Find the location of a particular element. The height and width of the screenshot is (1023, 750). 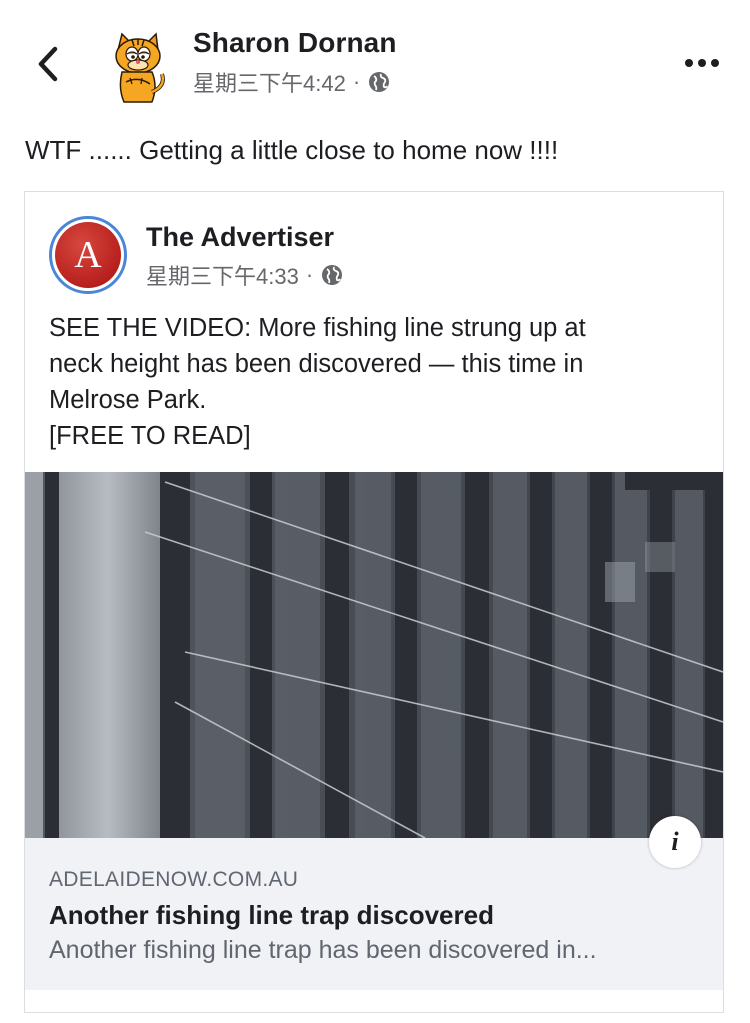

shared-text-line: [FREE TO READ] is located at coordinates (150, 436).